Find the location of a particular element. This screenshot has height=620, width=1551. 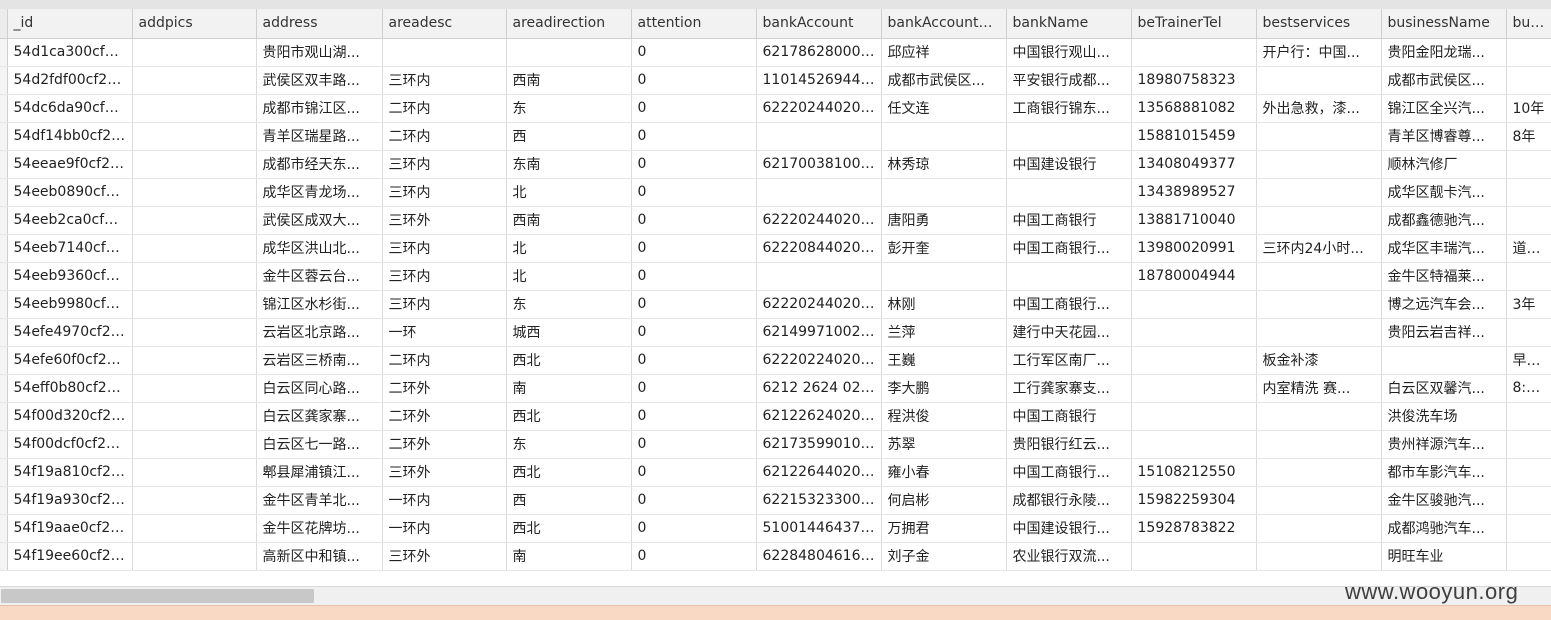

table-cell: 北 is located at coordinates (569, 248).